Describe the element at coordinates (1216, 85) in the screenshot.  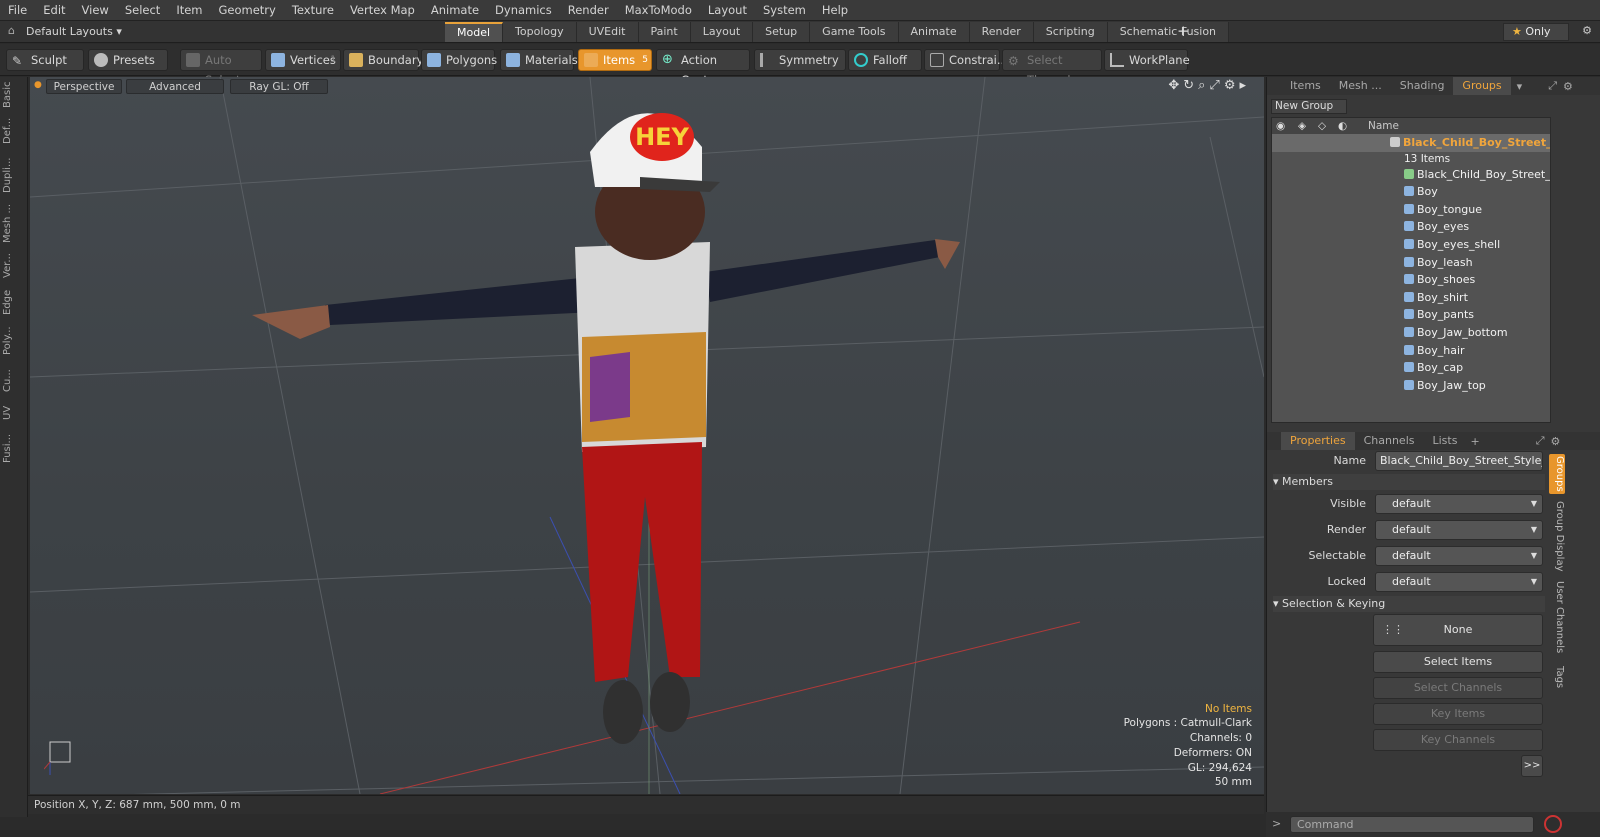
I see `maximize-icon: ⤢` at that location.